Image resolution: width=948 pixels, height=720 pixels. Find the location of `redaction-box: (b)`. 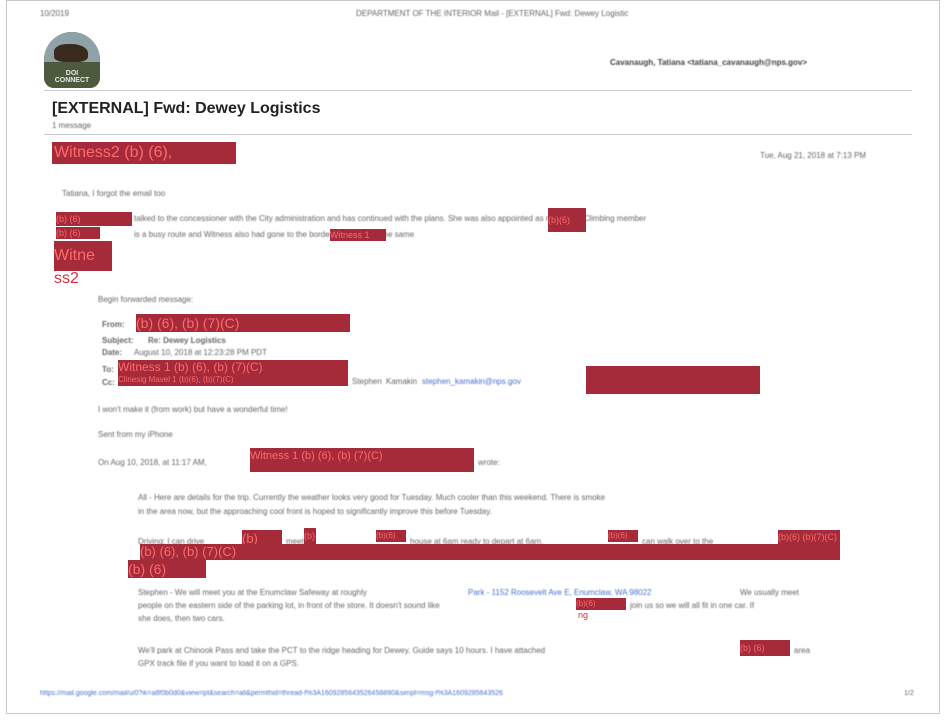

redaction-box: (b) is located at coordinates (310, 536).